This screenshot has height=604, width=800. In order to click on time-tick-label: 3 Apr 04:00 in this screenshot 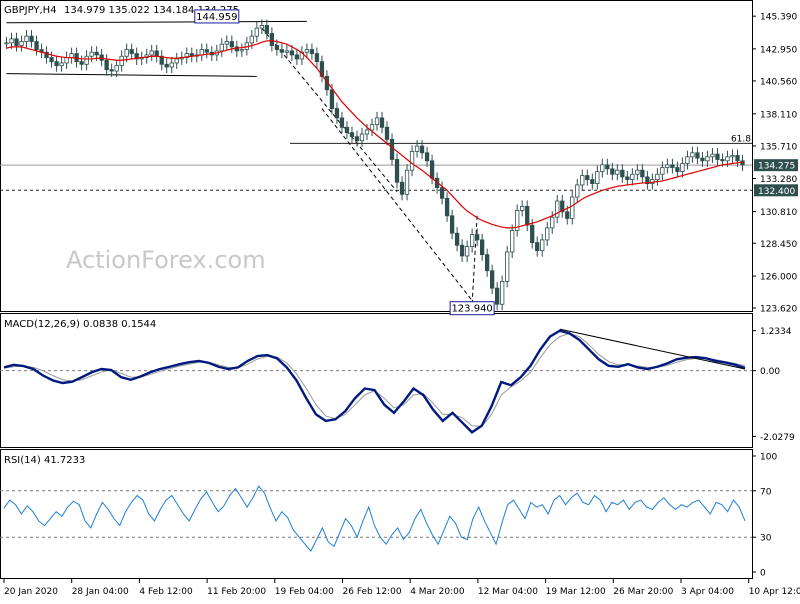, I will do `click(707, 592)`.